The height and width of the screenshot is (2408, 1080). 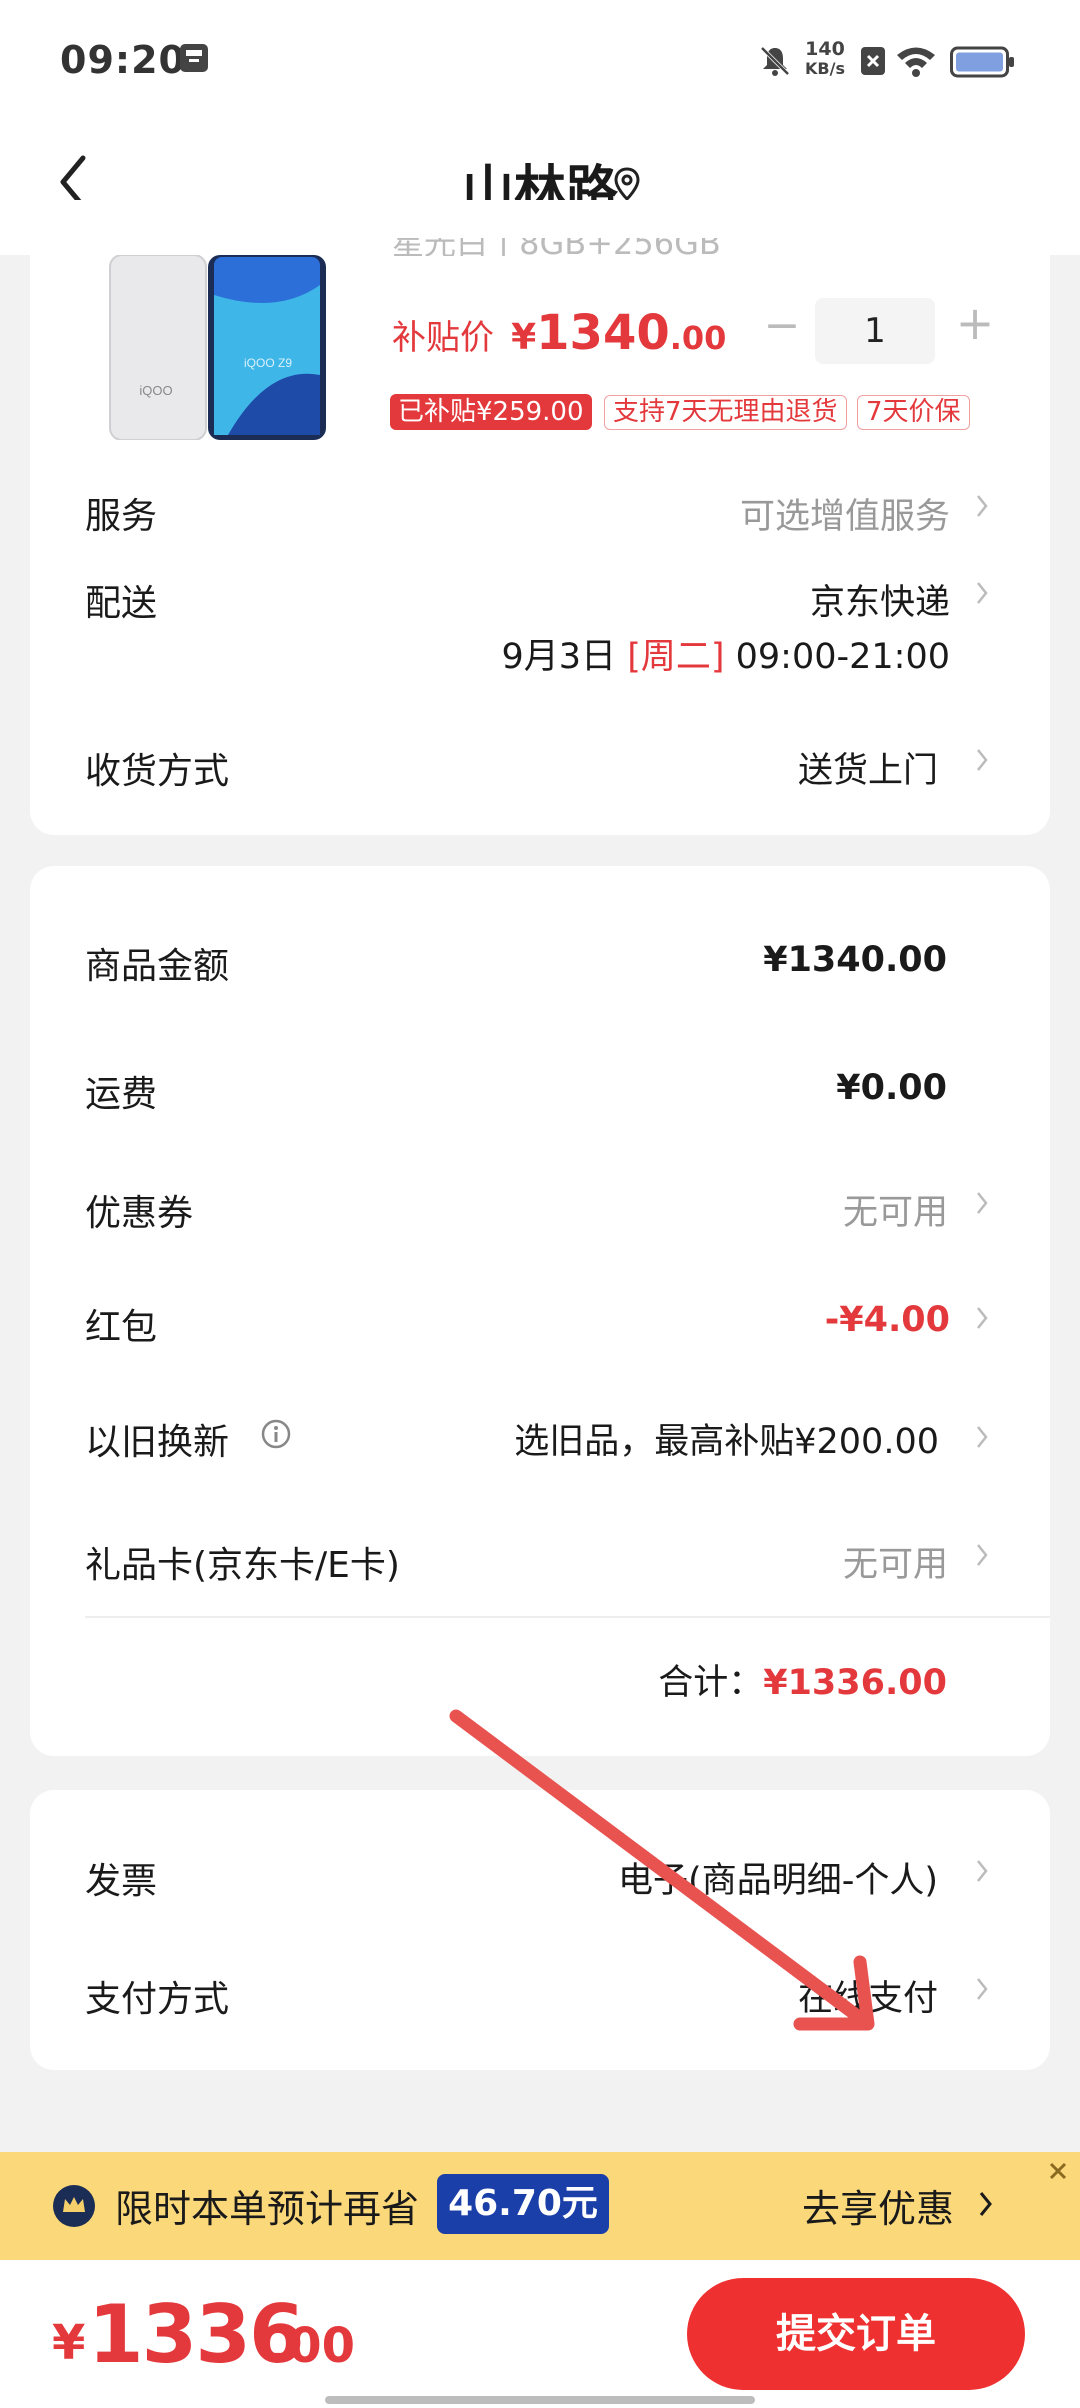 I want to click on delivery-time: 9月3日 [周二] 09:00-21:00, so click(x=726, y=653).